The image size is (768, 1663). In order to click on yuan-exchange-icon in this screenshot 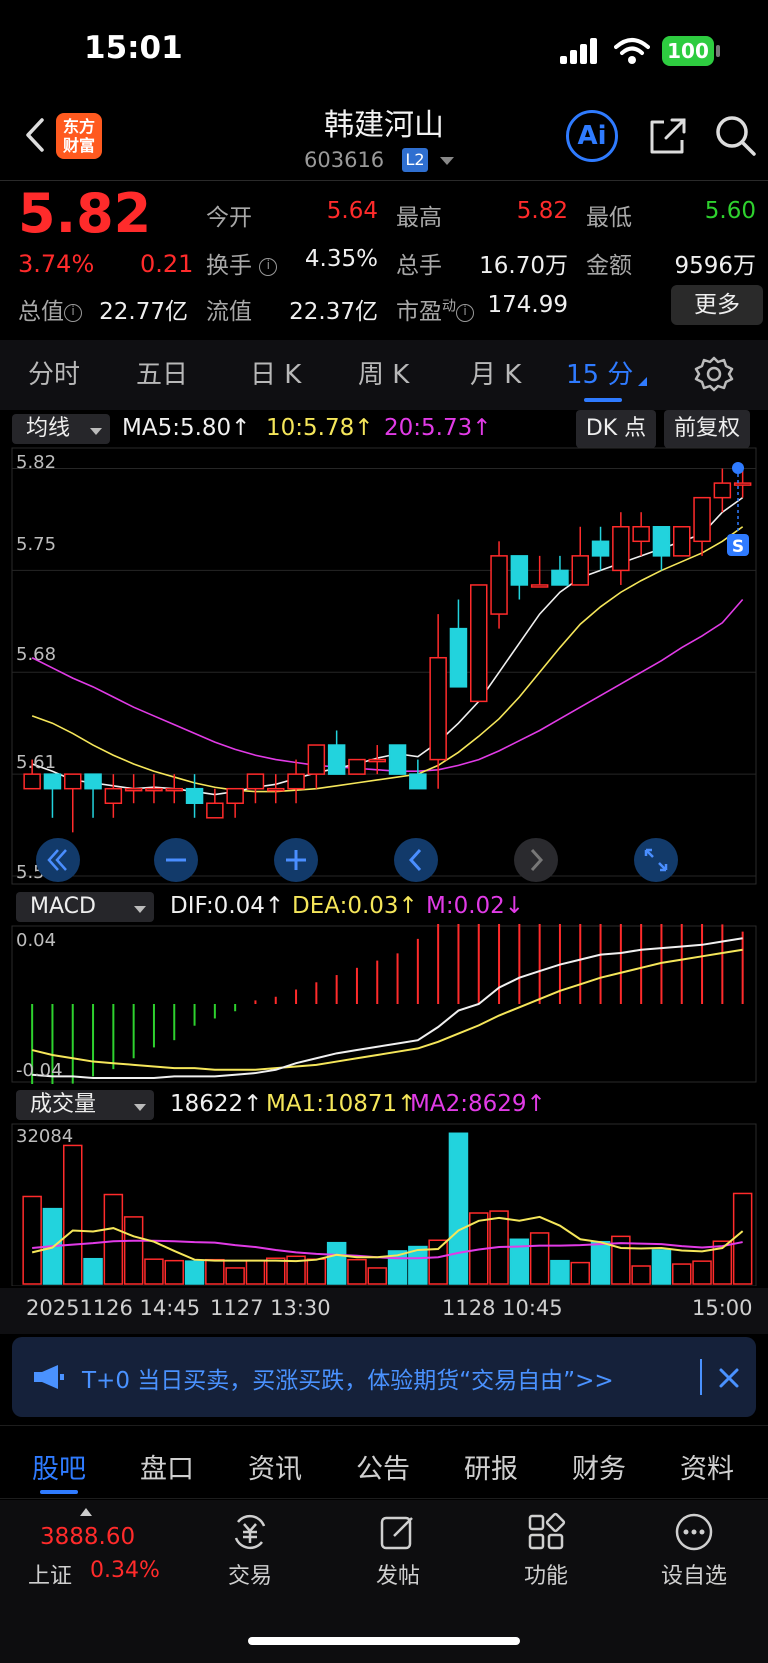, I will do `click(250, 1532)`.